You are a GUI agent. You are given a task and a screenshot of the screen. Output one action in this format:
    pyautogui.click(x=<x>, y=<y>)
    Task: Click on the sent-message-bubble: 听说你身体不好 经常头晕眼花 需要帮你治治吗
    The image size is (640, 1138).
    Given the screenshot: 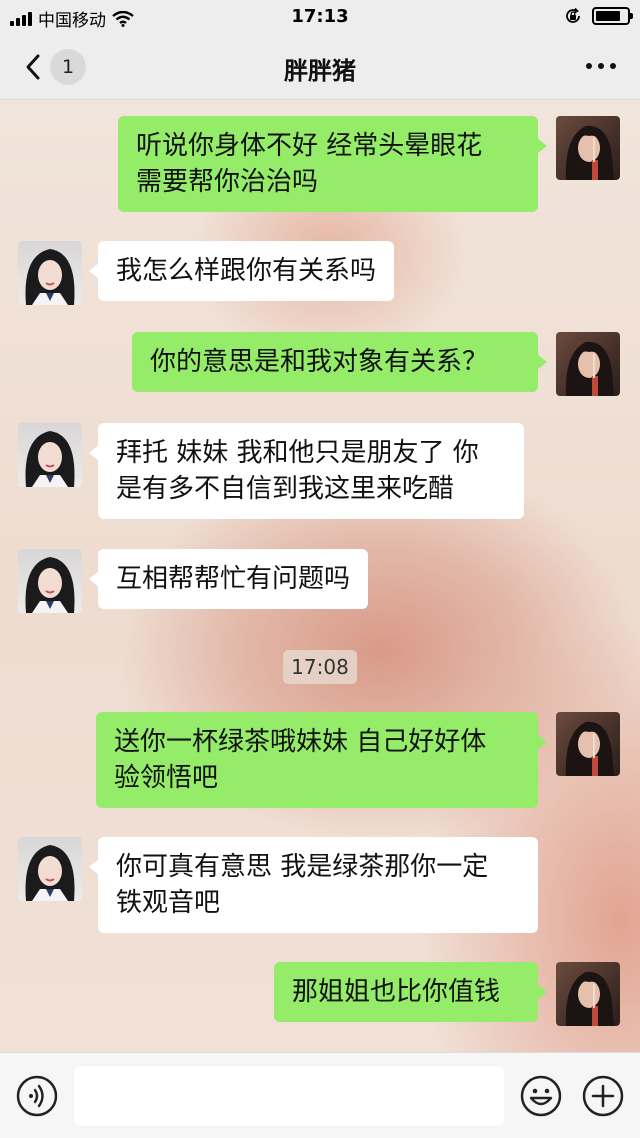 What is the action you would take?
    pyautogui.click(x=332, y=164)
    